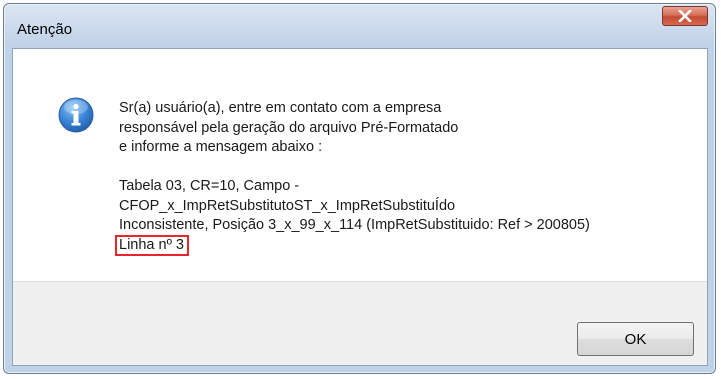 The image size is (721, 379). I want to click on close-icon, so click(685, 16).